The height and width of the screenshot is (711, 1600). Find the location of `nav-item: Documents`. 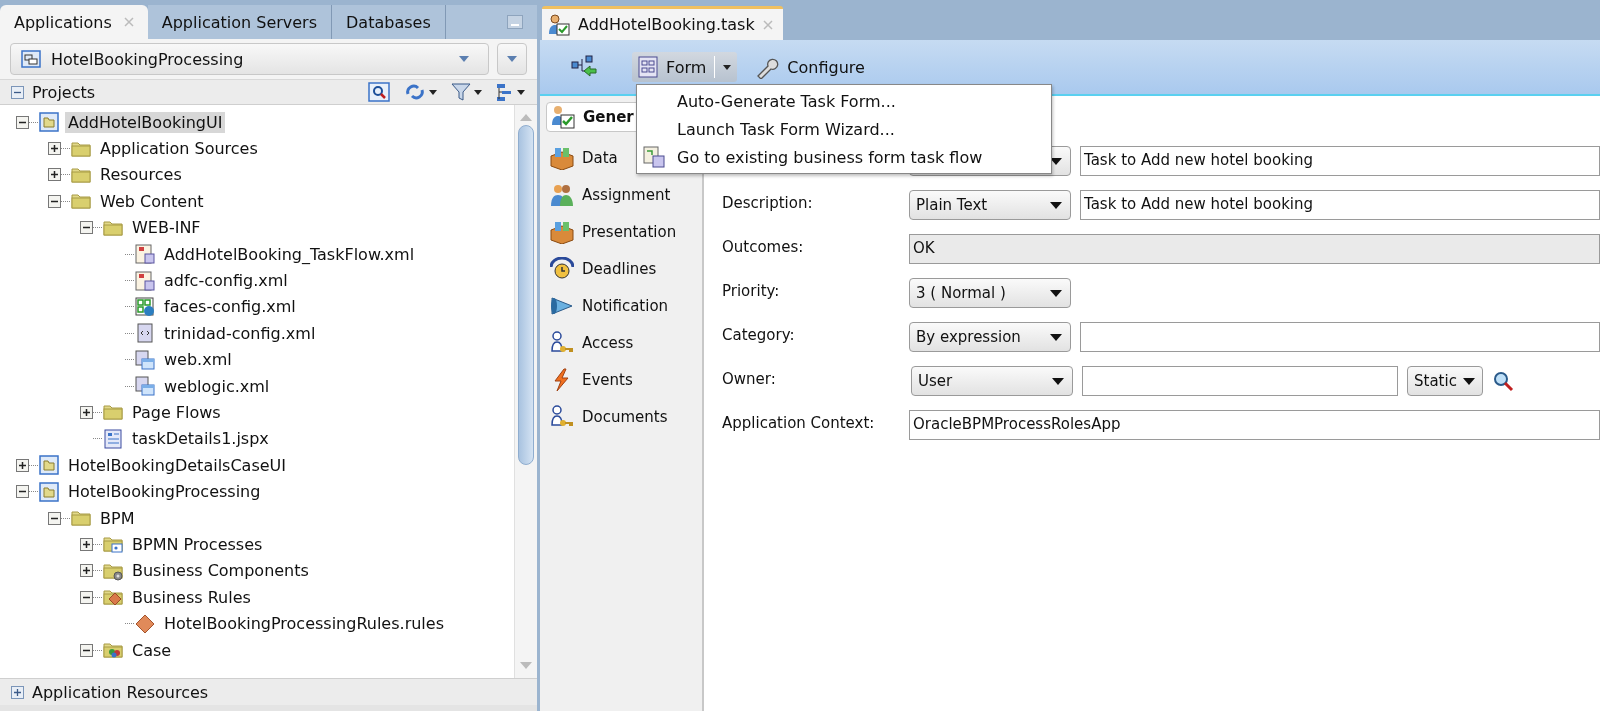

nav-item: Documents is located at coordinates (624, 416).